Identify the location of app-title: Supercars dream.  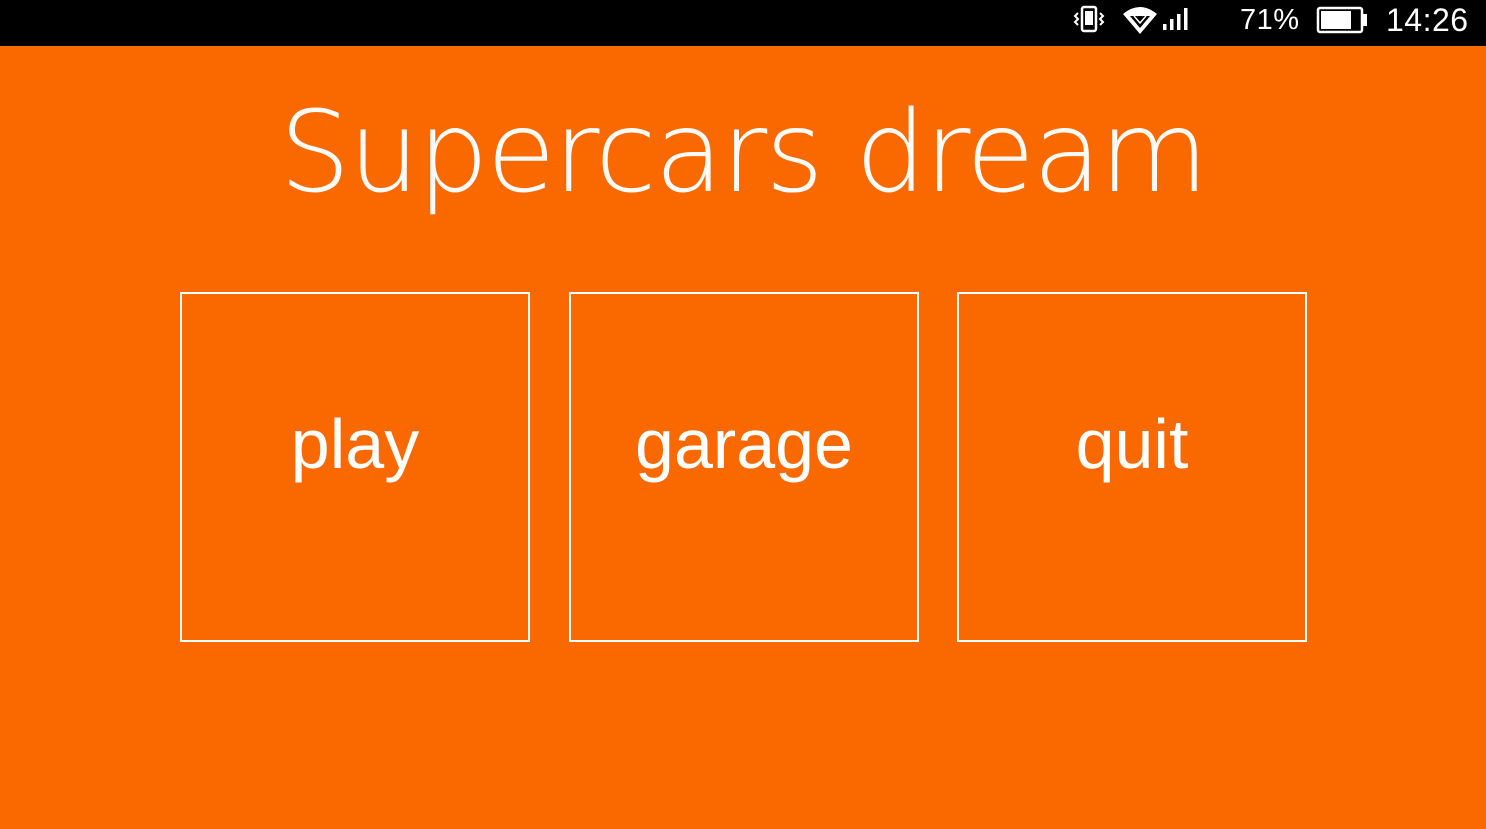
(743, 153).